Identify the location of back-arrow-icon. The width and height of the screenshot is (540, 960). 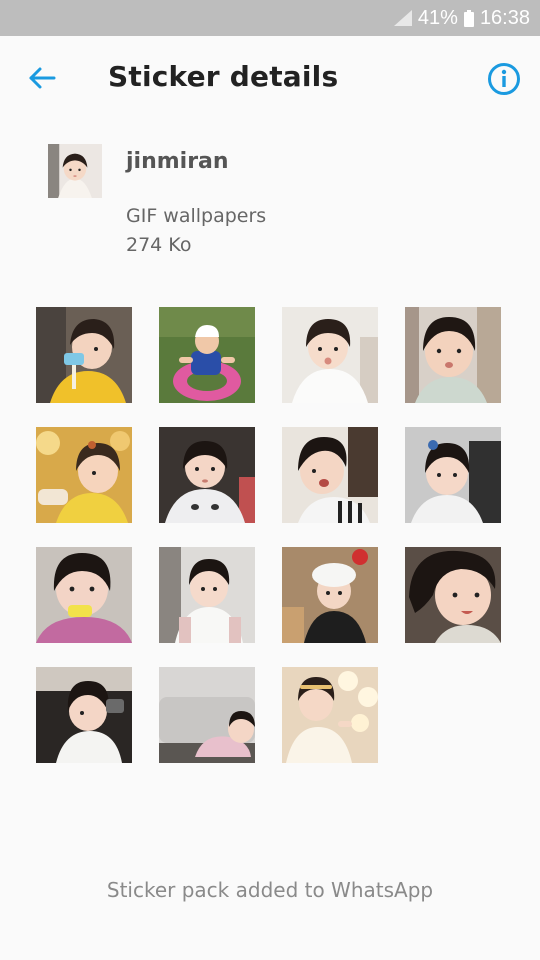
(42, 78).